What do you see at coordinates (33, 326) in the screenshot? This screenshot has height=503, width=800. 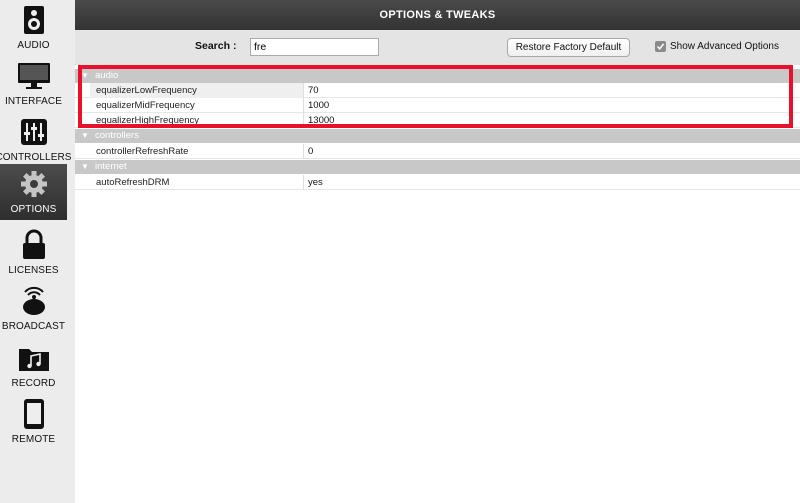 I see `sidebar-item-label: BROADCAST` at bounding box center [33, 326].